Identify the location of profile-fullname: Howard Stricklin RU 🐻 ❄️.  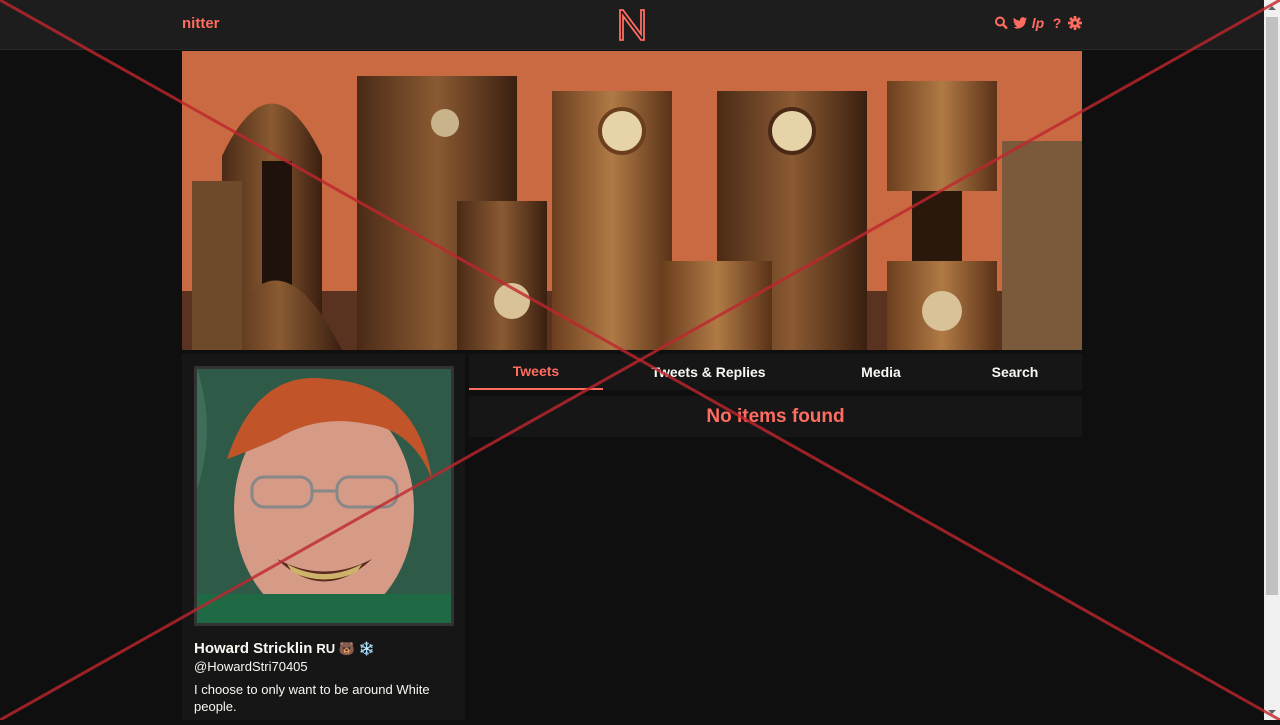
(284, 648).